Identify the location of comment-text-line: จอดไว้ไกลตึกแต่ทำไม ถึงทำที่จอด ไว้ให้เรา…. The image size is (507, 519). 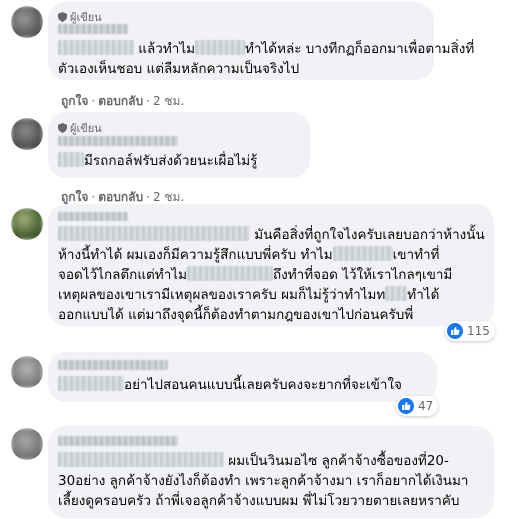
(255, 274).